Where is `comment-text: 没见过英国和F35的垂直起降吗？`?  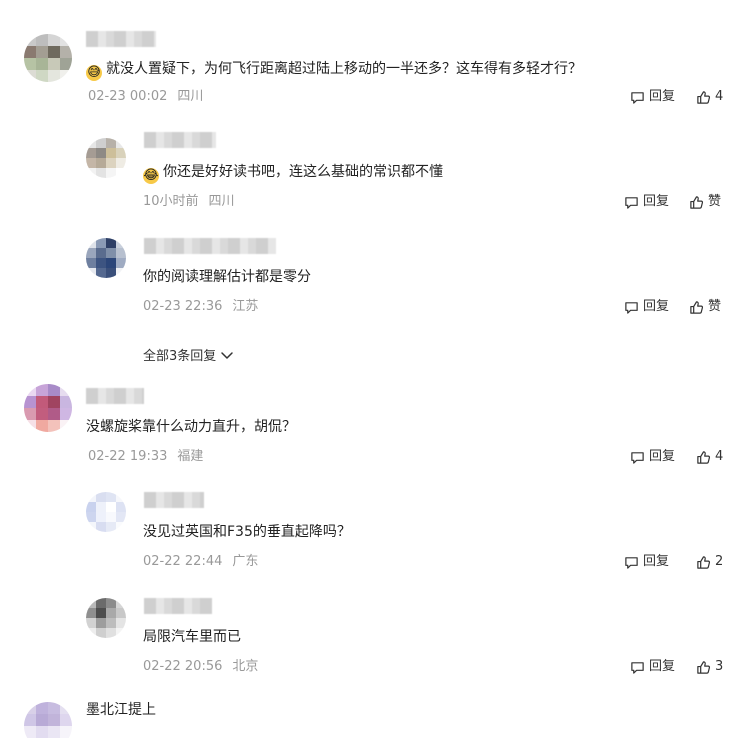
comment-text: 没见过英国和F35的垂直起降吗？ is located at coordinates (247, 532).